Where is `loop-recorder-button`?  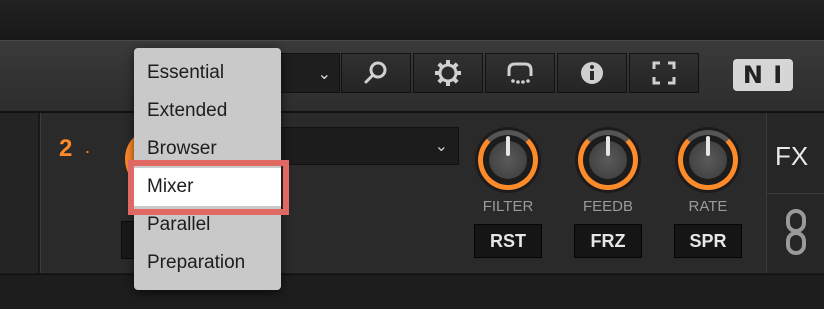 loop-recorder-button is located at coordinates (520, 73).